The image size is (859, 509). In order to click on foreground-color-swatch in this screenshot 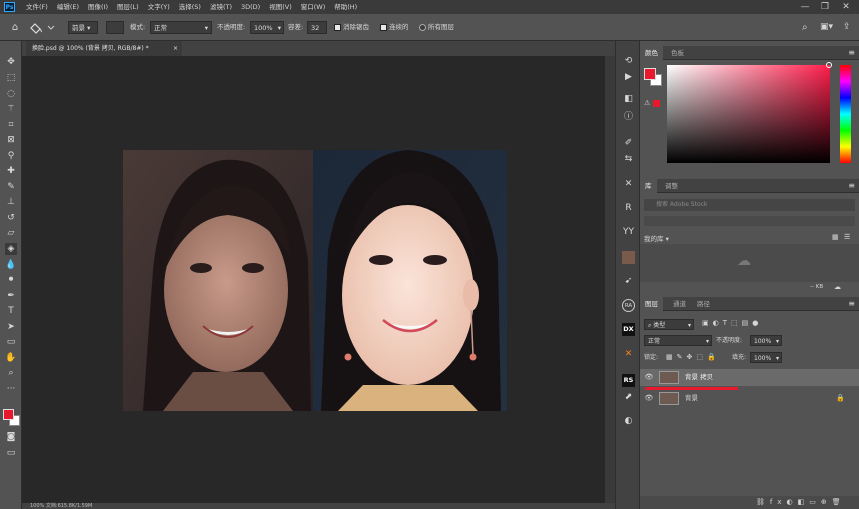, I will do `click(8, 414)`.